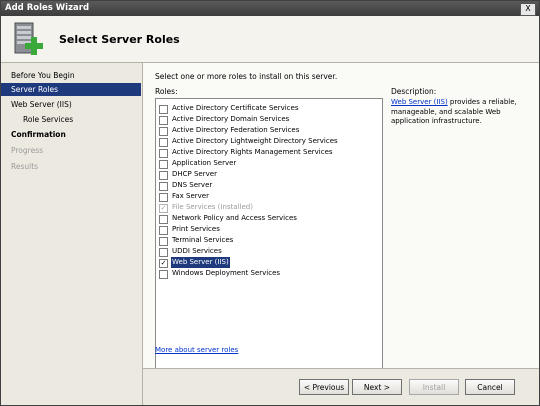  What do you see at coordinates (270, 8) in the screenshot?
I see `title-bar: Add Roles Wizard X` at bounding box center [270, 8].